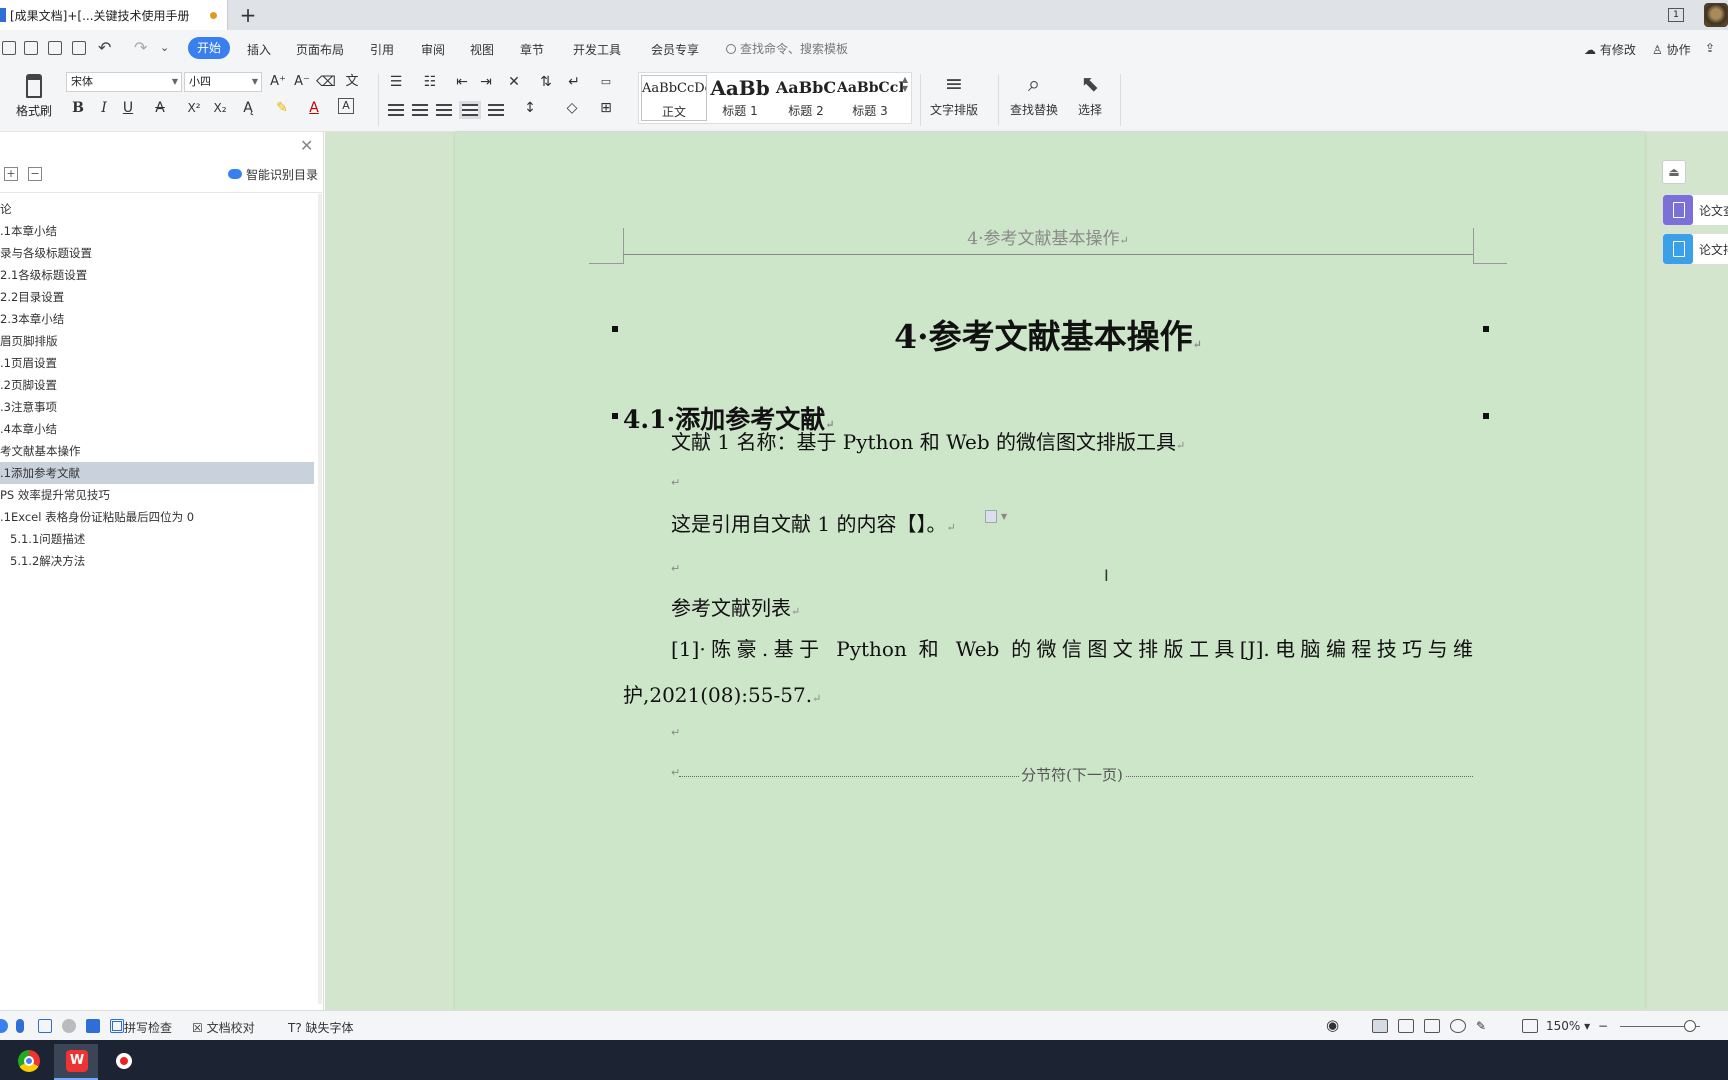 Image resolution: width=1728 pixels, height=1080 pixels. Describe the element at coordinates (991, 516) in the screenshot. I see `paragraph-handle-icon` at that location.